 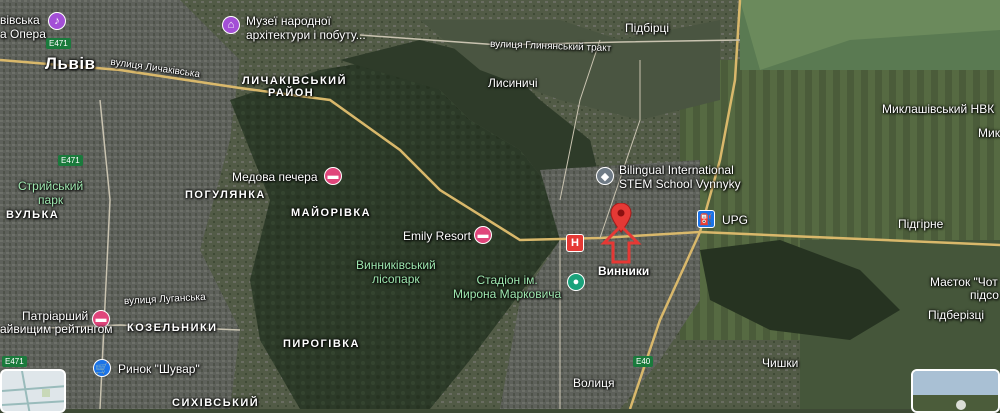 I want to click on map-layer-thumbnail, so click(x=33, y=391).